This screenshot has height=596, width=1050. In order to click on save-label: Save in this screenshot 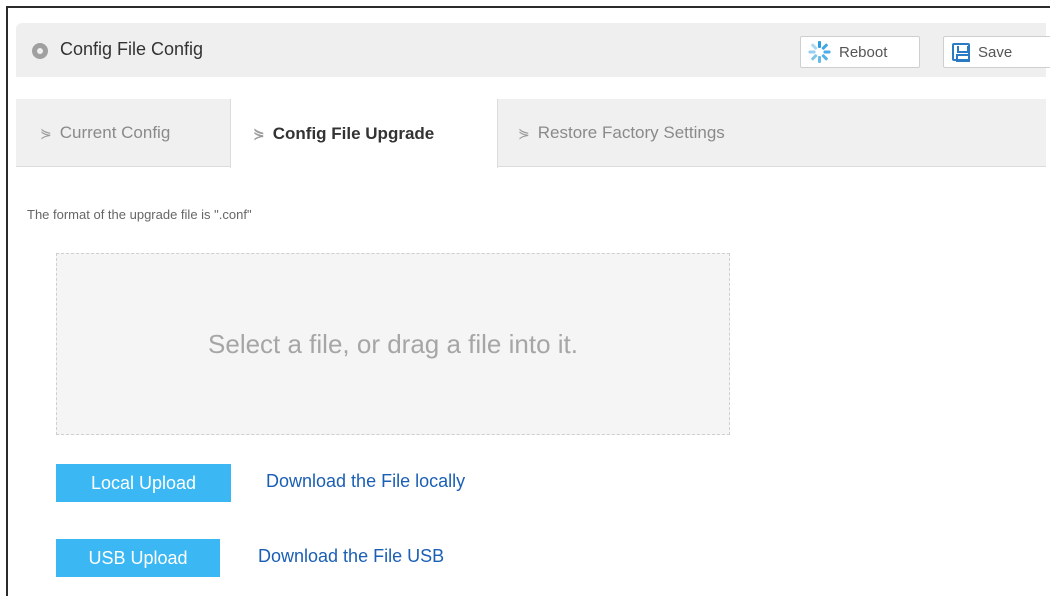, I will do `click(995, 52)`.